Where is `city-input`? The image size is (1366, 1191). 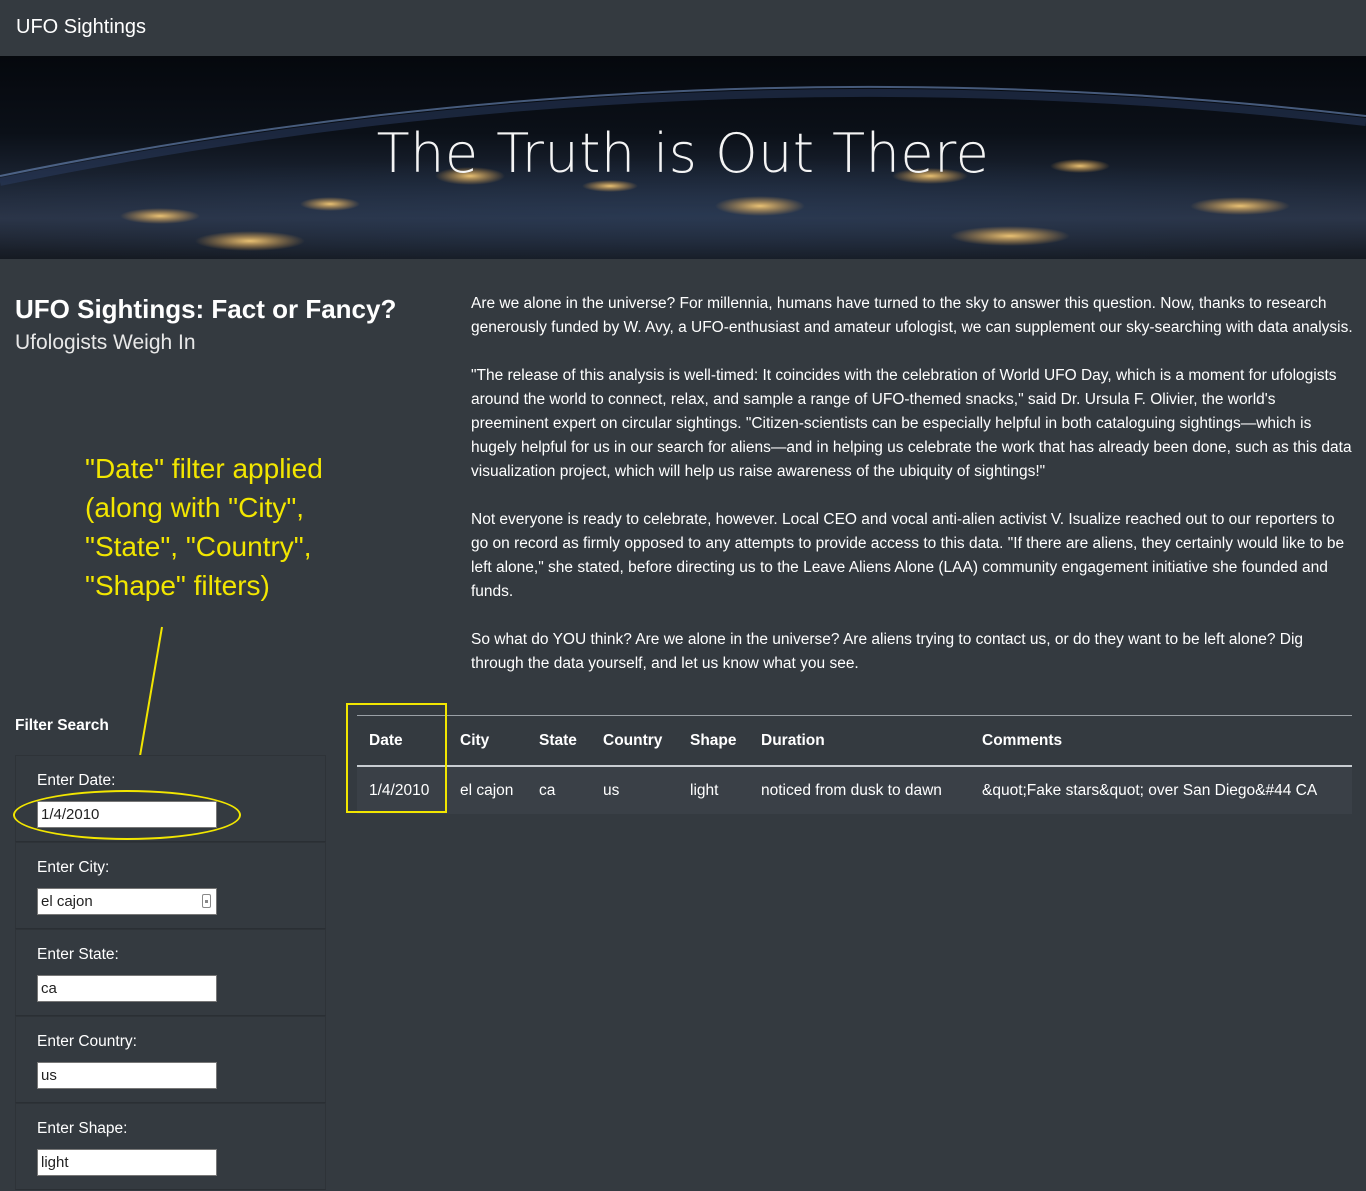 city-input is located at coordinates (116, 901).